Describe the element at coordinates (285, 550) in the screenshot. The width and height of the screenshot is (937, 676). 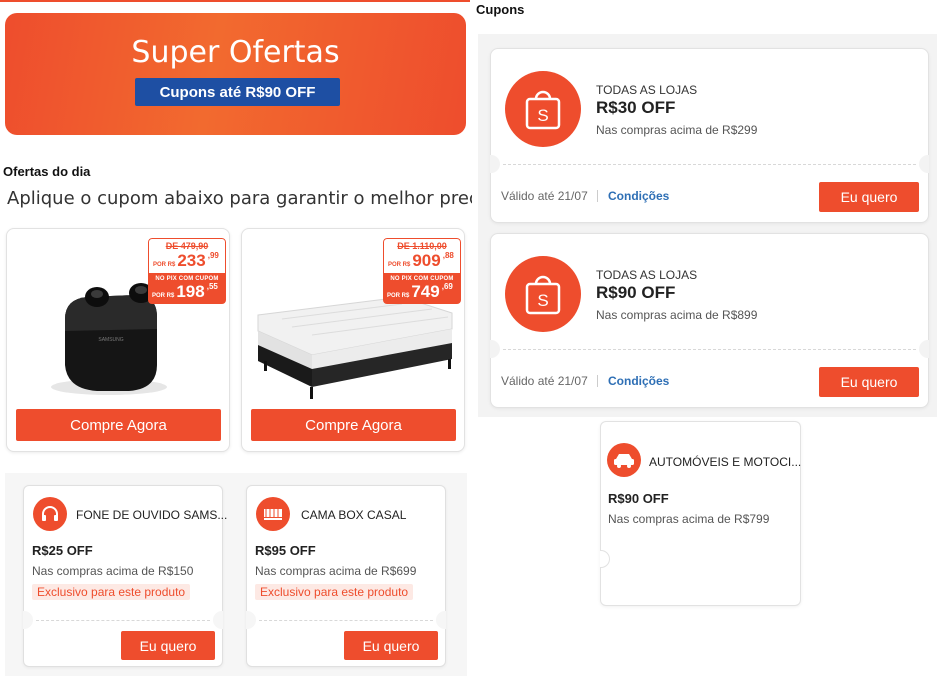
I see `coupon-value: R$95 OFF` at that location.